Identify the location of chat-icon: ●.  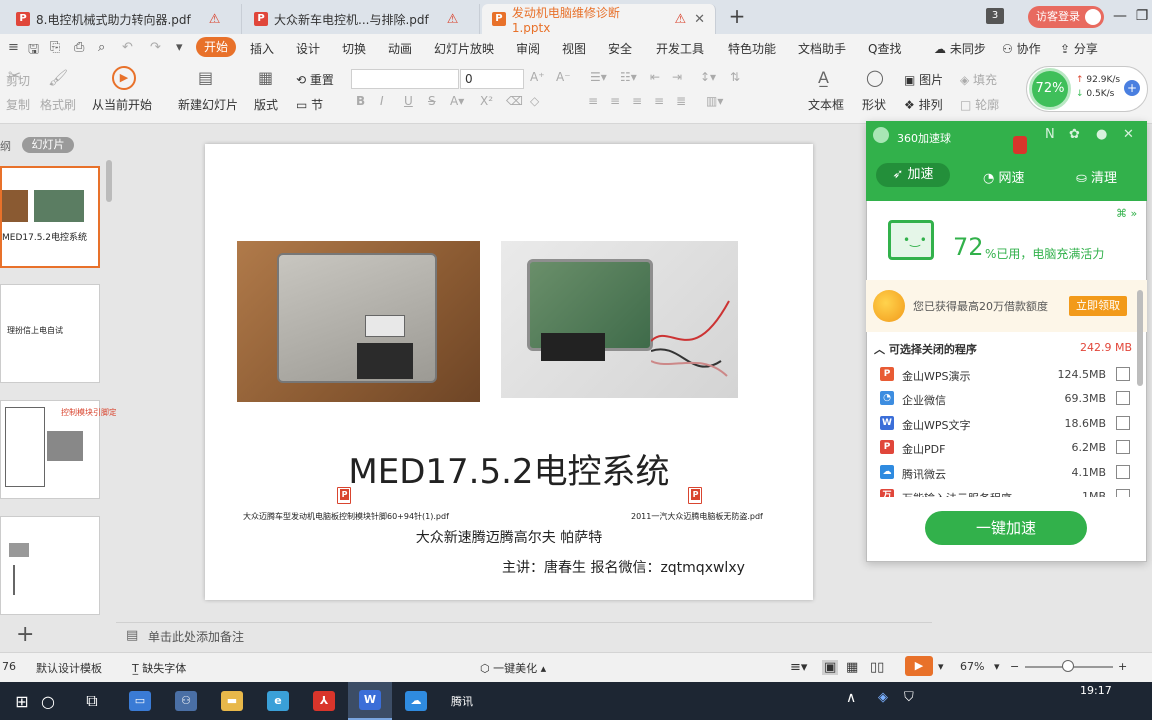
(1101, 134).